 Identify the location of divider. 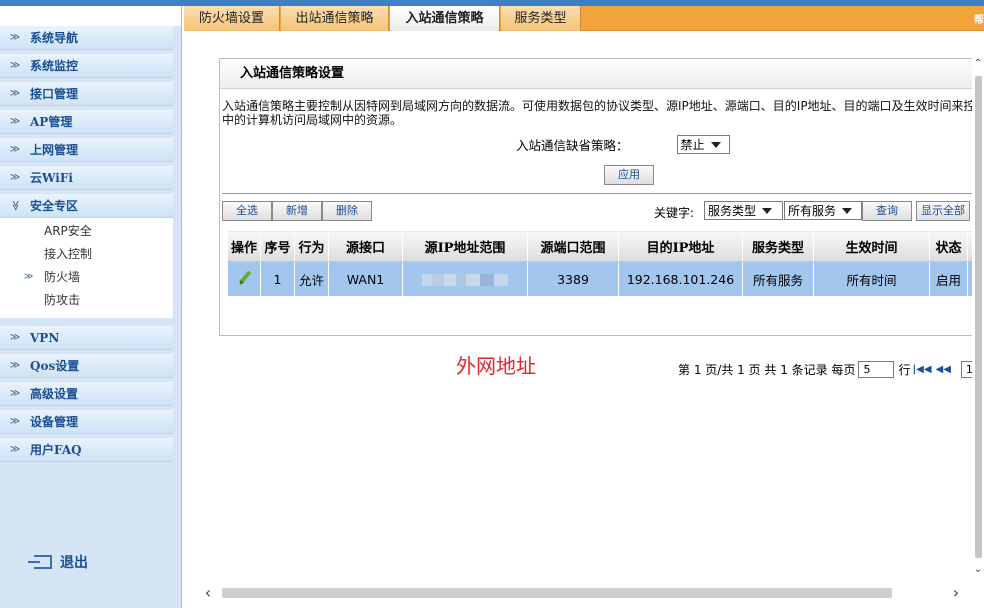
(602, 193).